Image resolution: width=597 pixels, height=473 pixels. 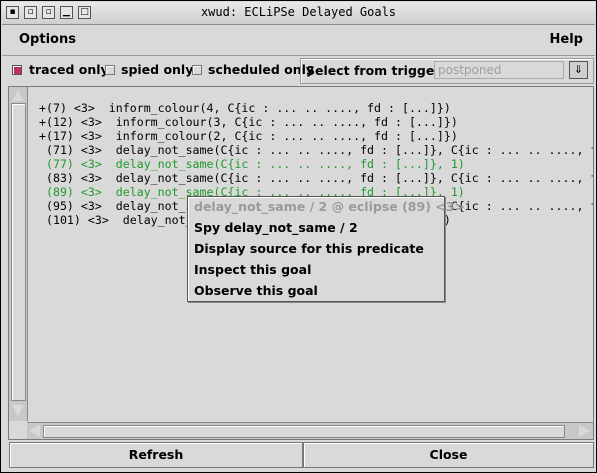 I want to click on help-menu: Help, so click(x=566, y=39).